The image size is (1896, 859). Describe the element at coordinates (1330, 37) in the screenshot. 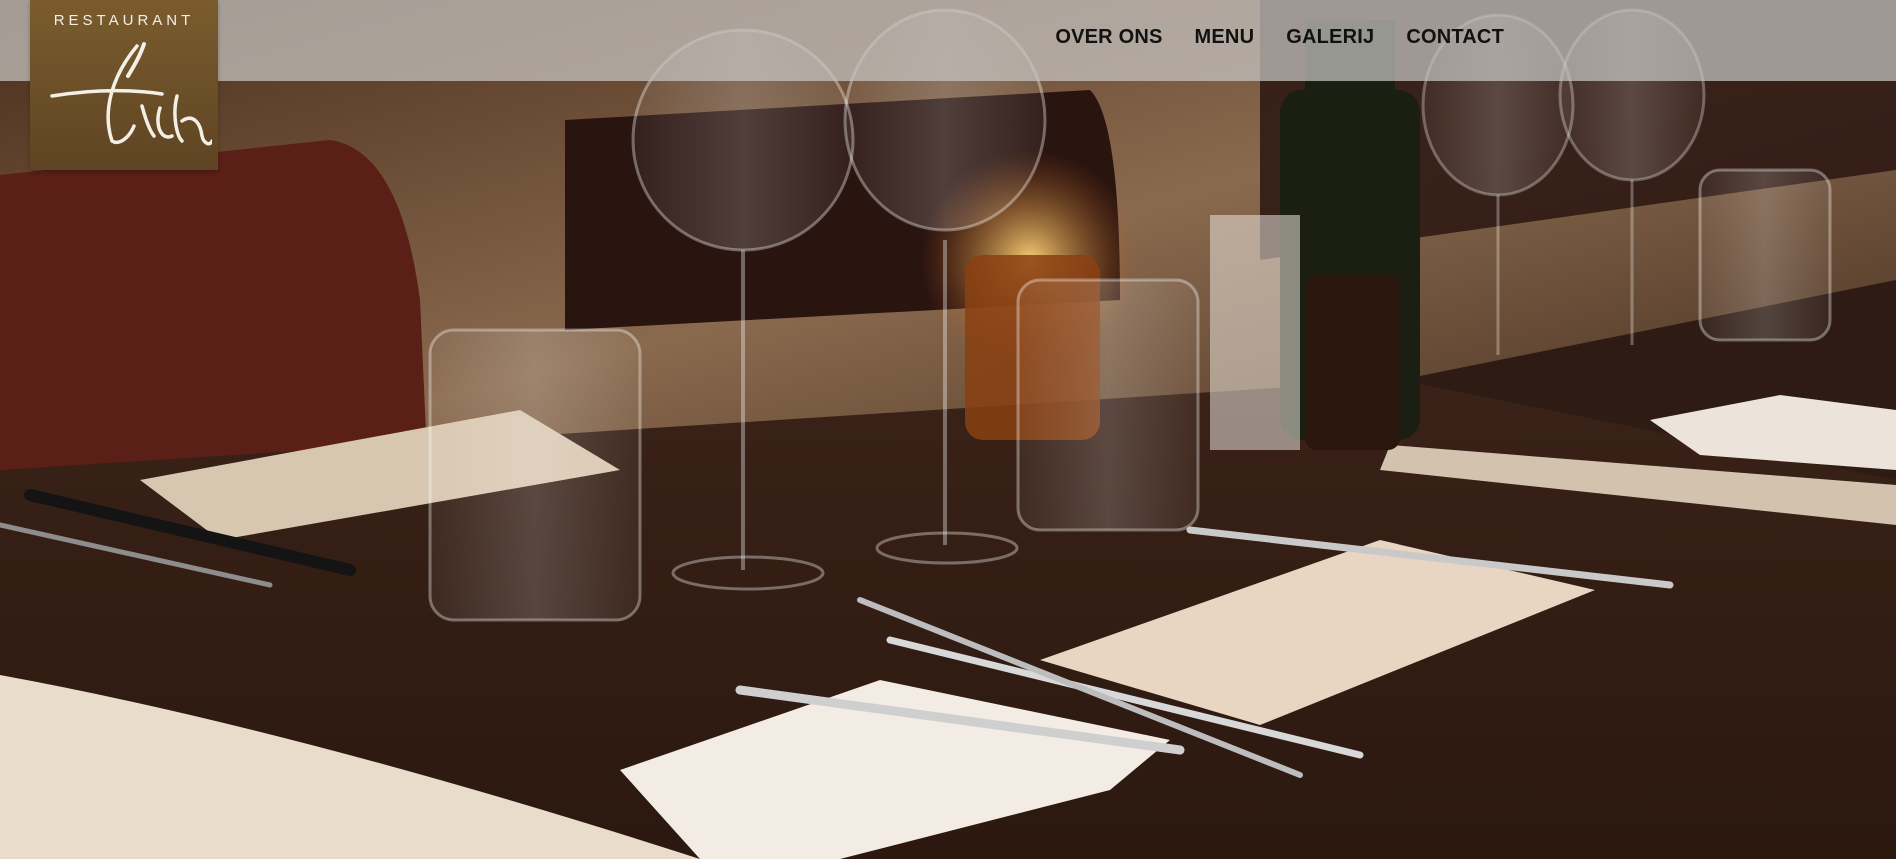

I see `nav-item-galerij: GALERIJ` at that location.